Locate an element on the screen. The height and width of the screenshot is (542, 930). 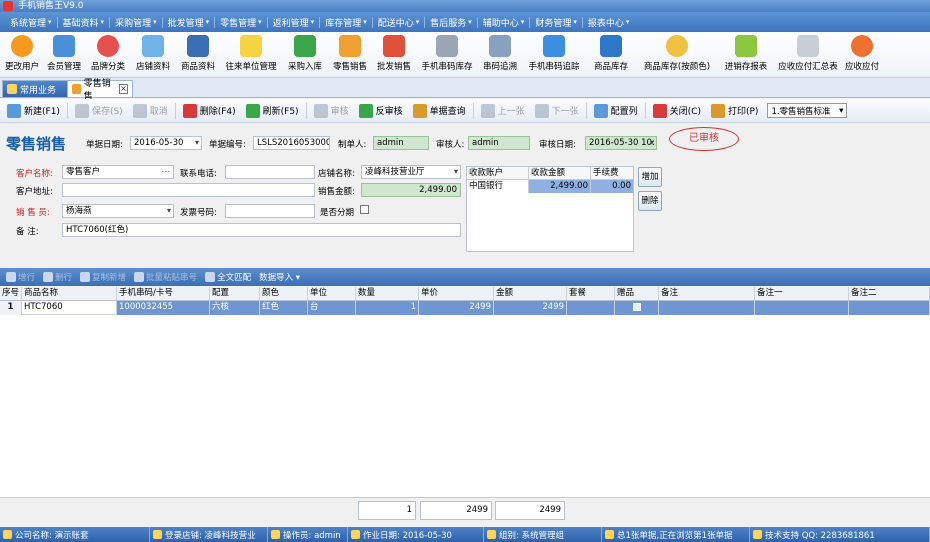
action-button: 审核 is located at coordinates (331, 111).